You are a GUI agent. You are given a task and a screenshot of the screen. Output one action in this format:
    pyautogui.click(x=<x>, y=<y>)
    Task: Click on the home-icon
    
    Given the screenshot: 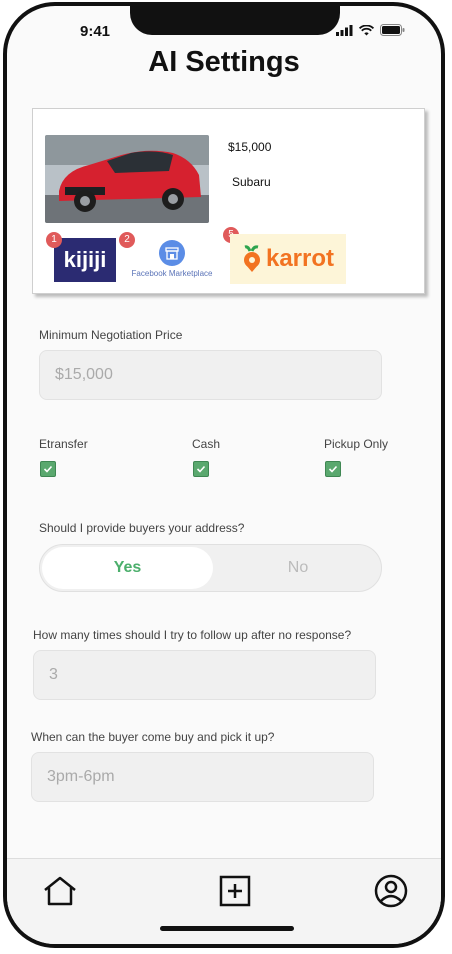 What is the action you would take?
    pyautogui.click(x=60, y=891)
    